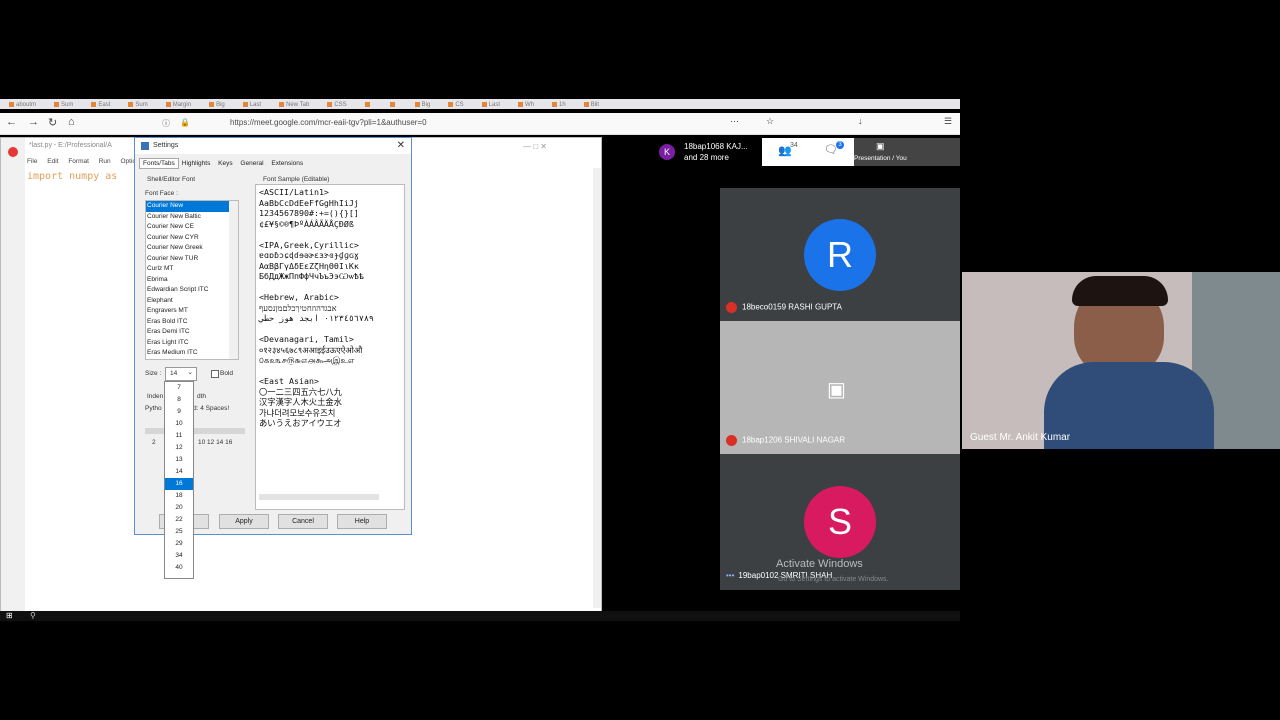 Image resolution: width=1280 pixels, height=720 pixels. Describe the element at coordinates (362, 521) in the screenshot. I see `help-button: Help` at that location.